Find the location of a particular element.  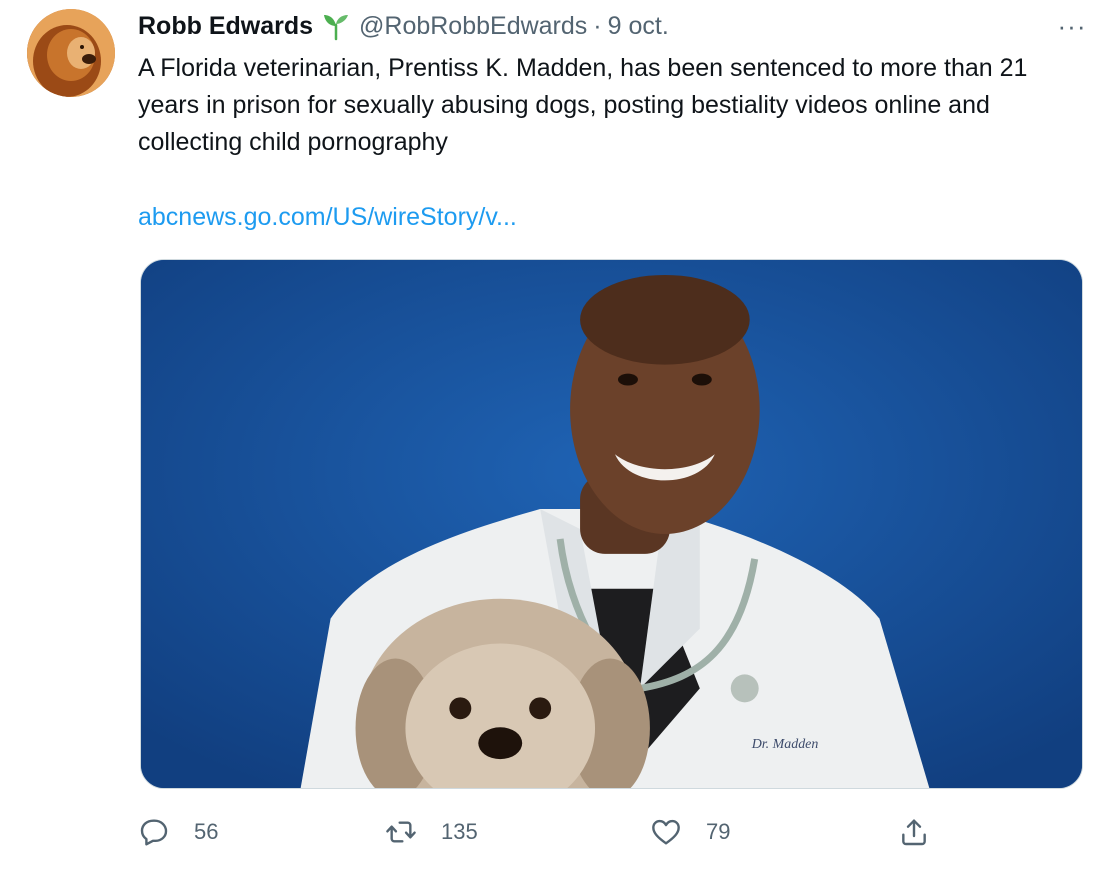

reply-count: 56 is located at coordinates (206, 831).